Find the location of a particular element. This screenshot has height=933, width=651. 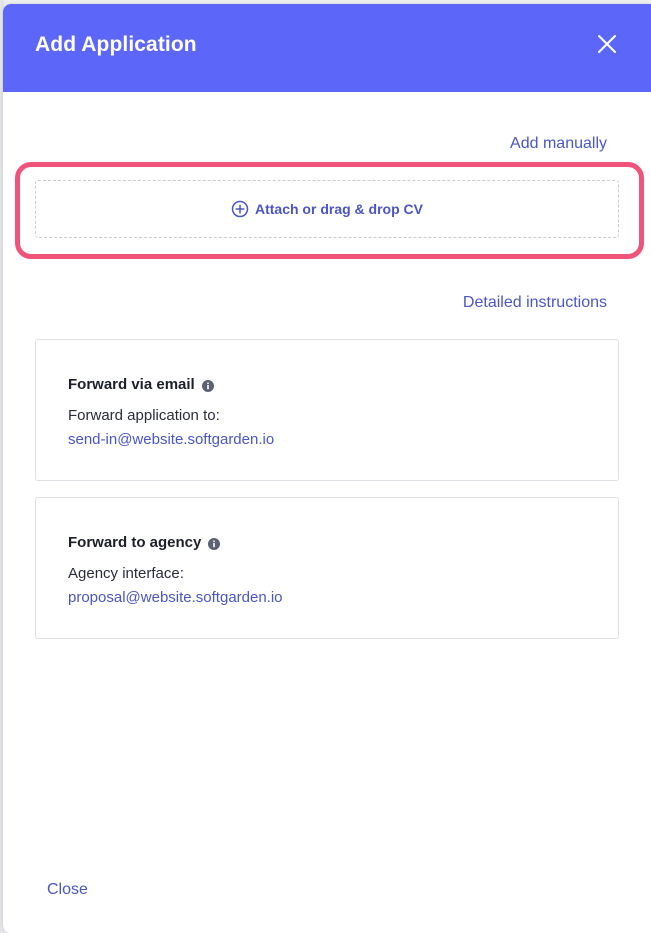

card-title: Forward to agency is located at coordinates (135, 542).